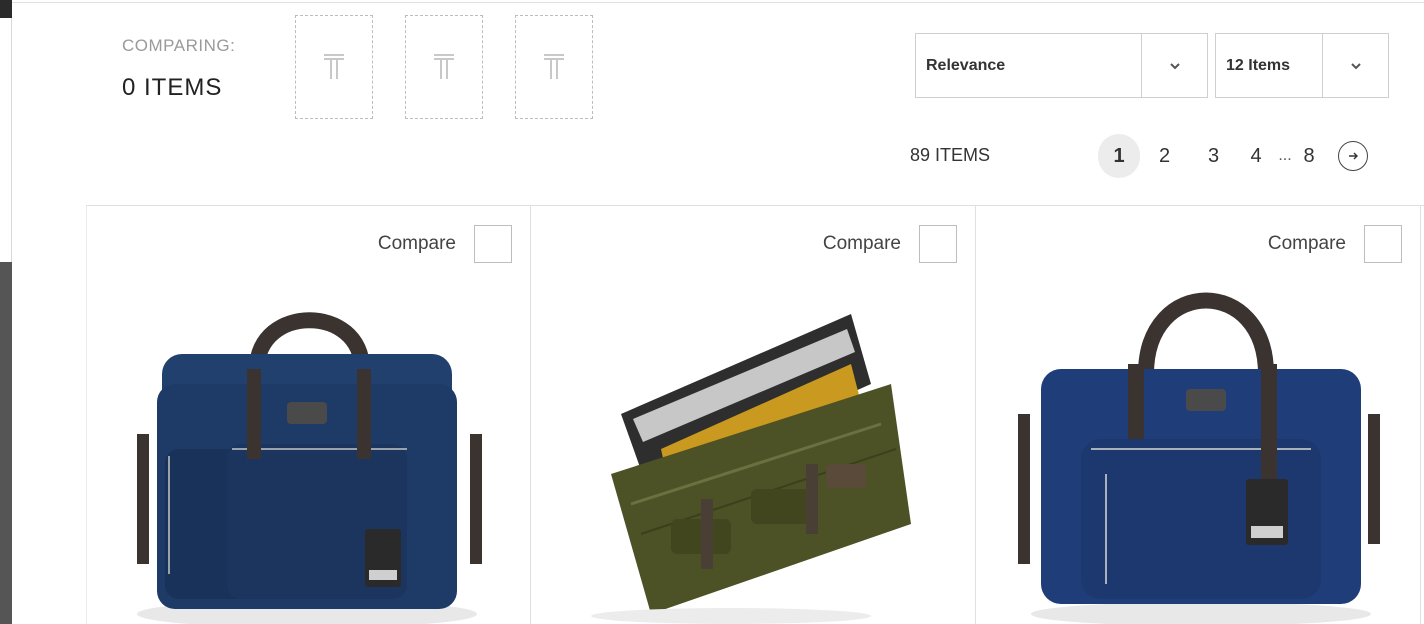 The height and width of the screenshot is (624, 1424). What do you see at coordinates (1256, 156) in the screenshot?
I see `page-link: 4` at bounding box center [1256, 156].